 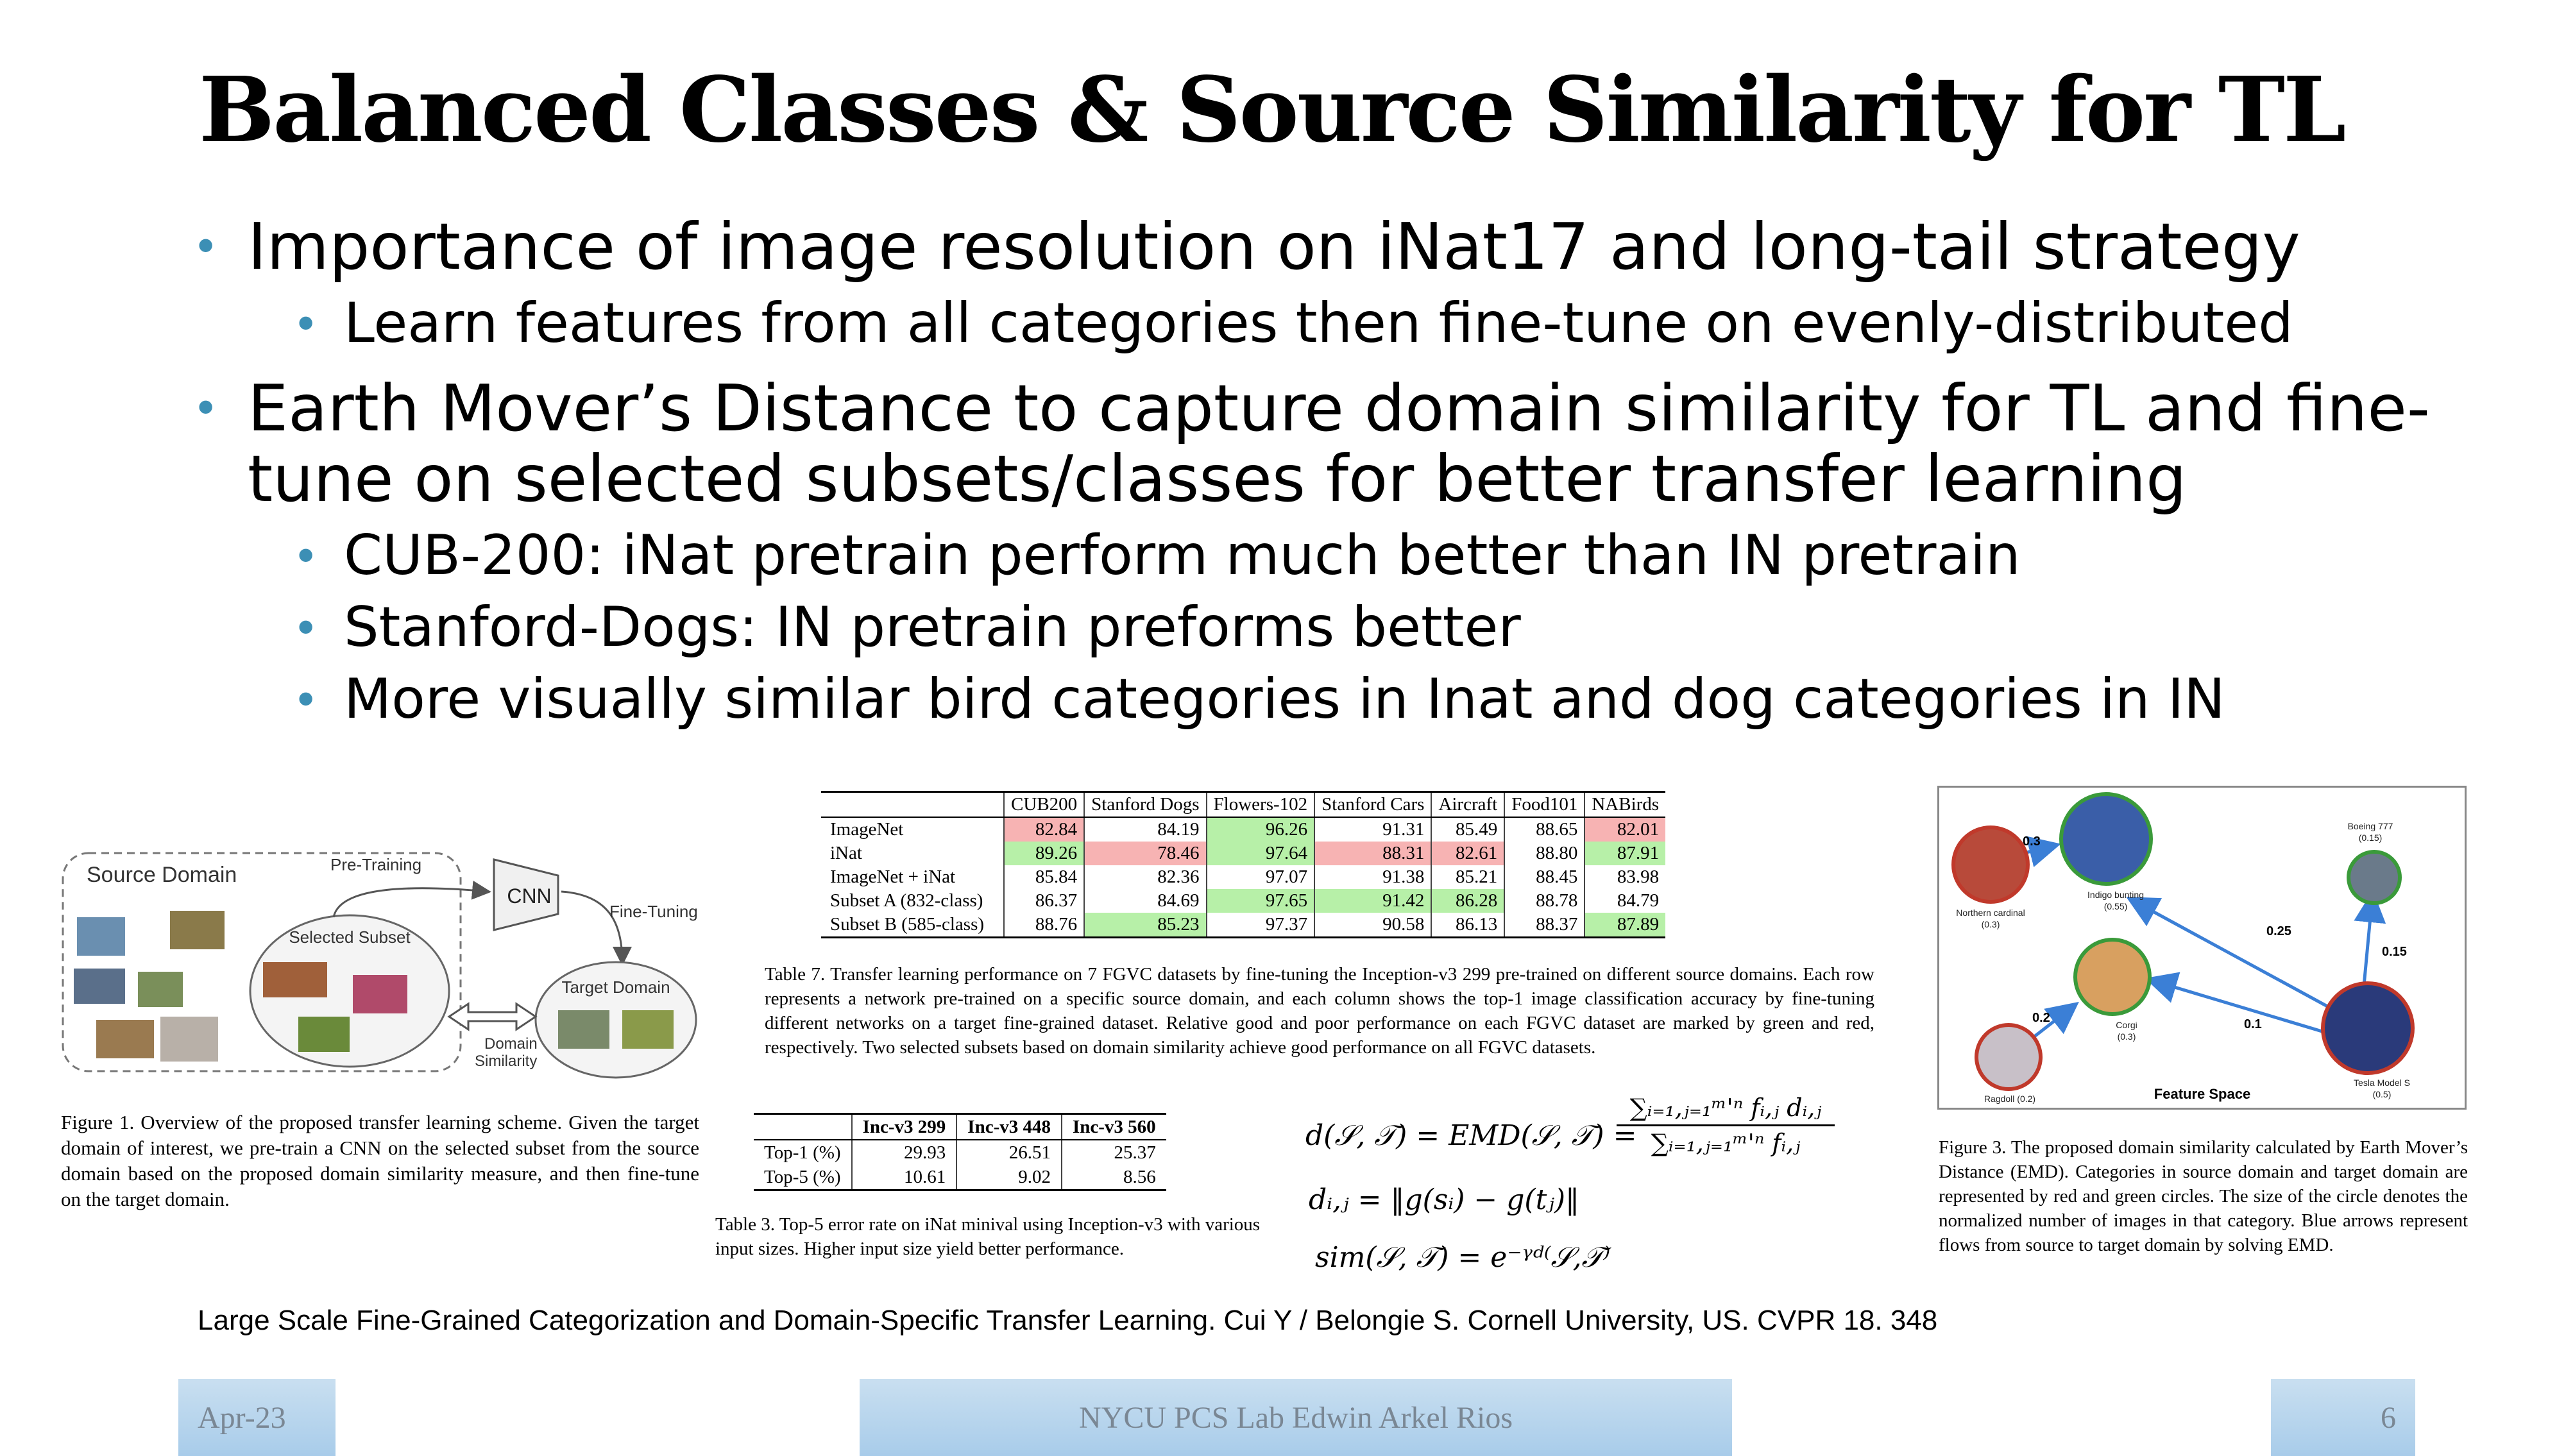 What do you see at coordinates (1373, 901) in the screenshot?
I see `table7-cell: 91.42` at bounding box center [1373, 901].